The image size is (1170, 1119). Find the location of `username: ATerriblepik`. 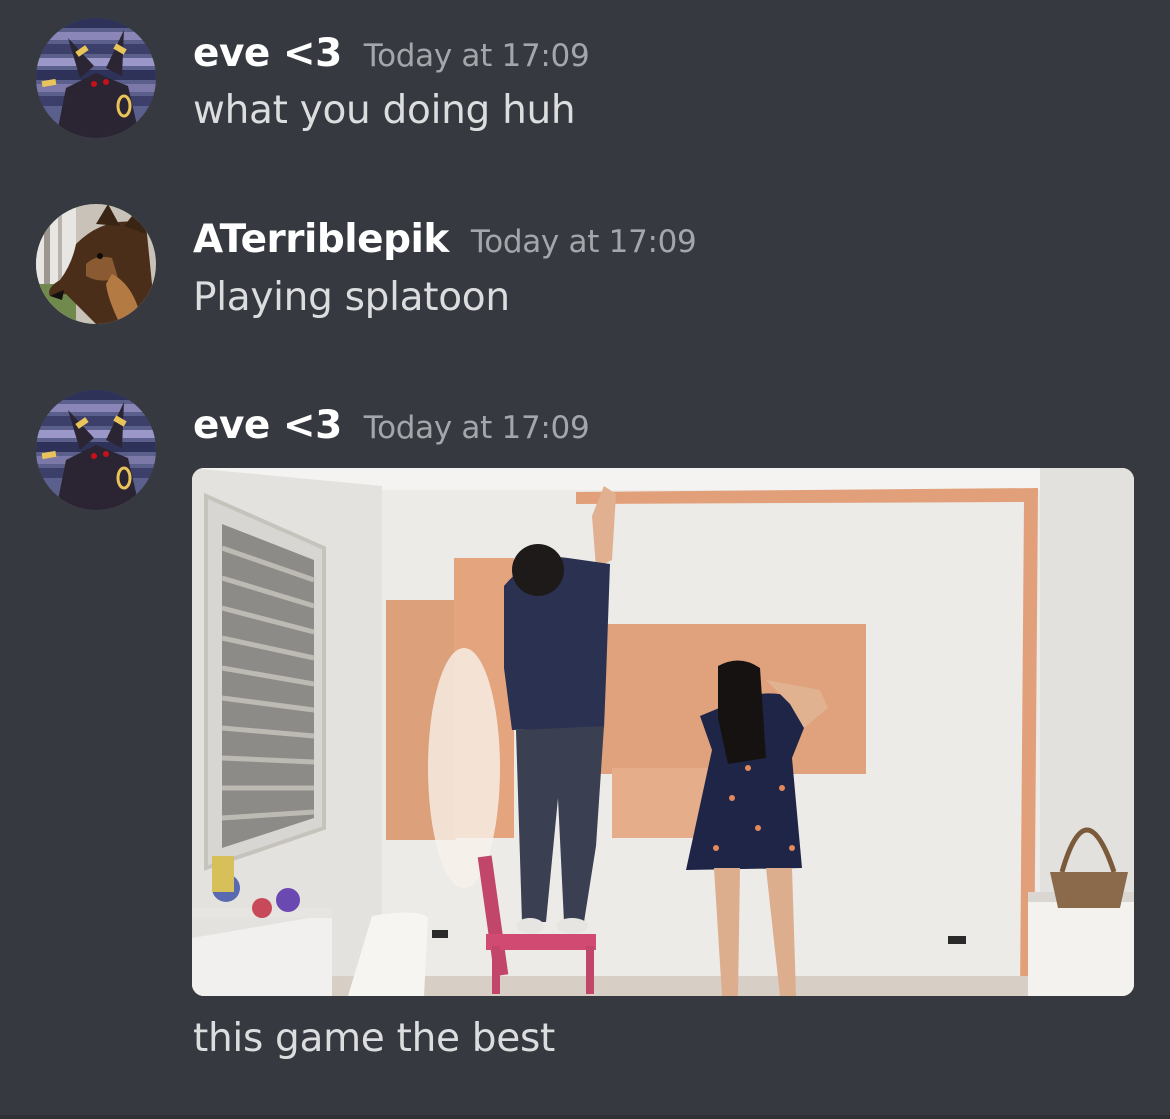

username: ATerriblepik is located at coordinates (321, 239).